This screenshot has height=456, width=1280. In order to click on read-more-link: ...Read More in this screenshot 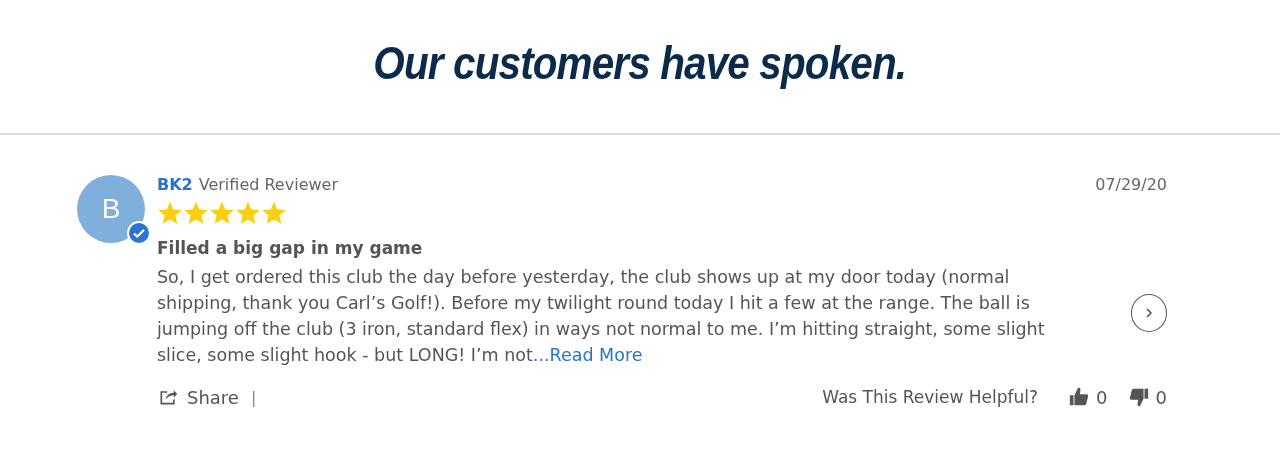, I will do `click(587, 355)`.